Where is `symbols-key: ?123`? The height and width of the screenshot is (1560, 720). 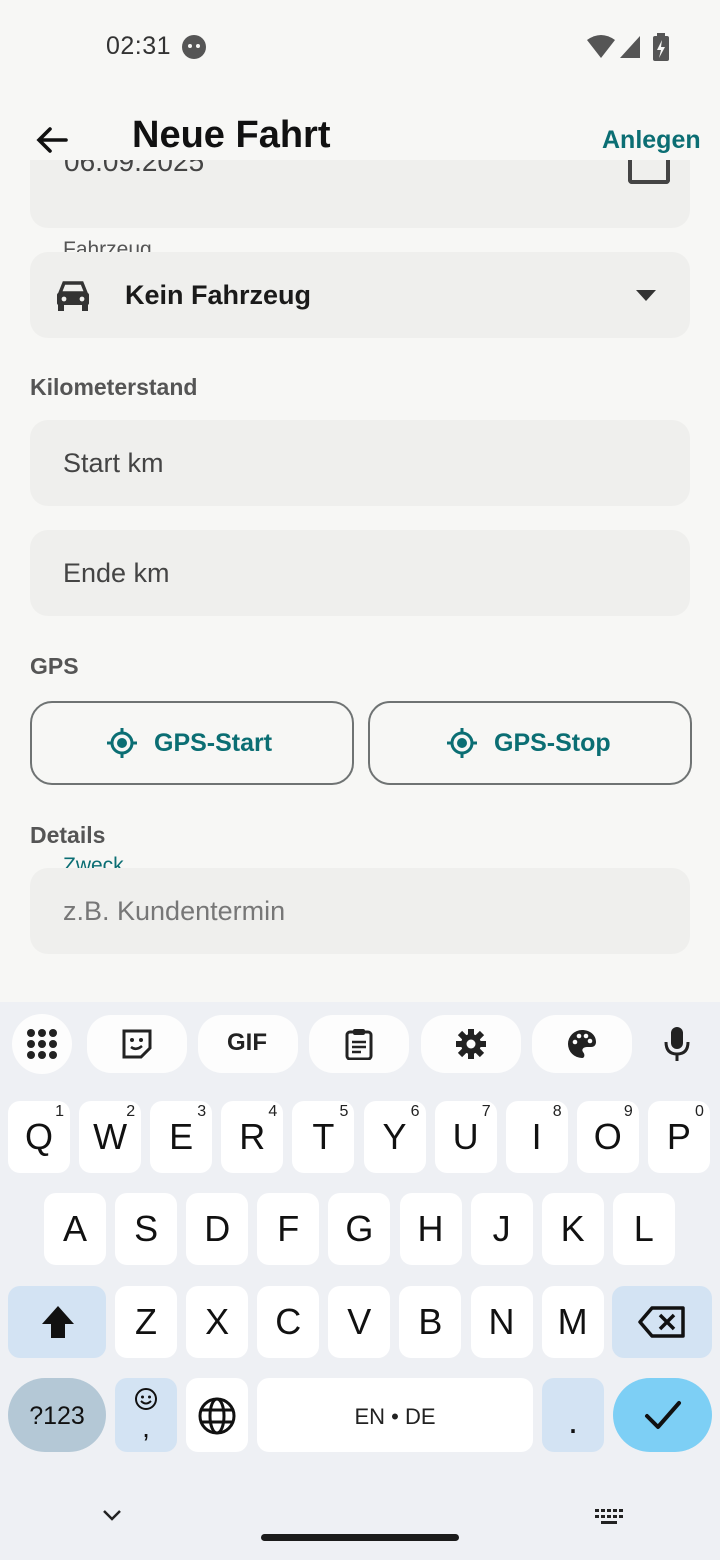 symbols-key: ?123 is located at coordinates (57, 1415).